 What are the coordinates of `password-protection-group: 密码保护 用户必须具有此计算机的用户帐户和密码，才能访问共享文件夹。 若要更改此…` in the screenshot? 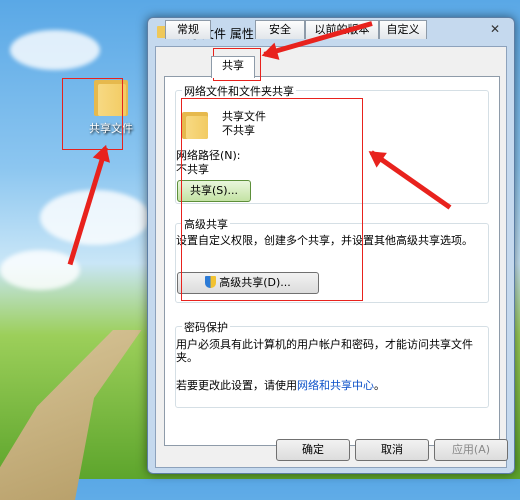 It's located at (332, 363).